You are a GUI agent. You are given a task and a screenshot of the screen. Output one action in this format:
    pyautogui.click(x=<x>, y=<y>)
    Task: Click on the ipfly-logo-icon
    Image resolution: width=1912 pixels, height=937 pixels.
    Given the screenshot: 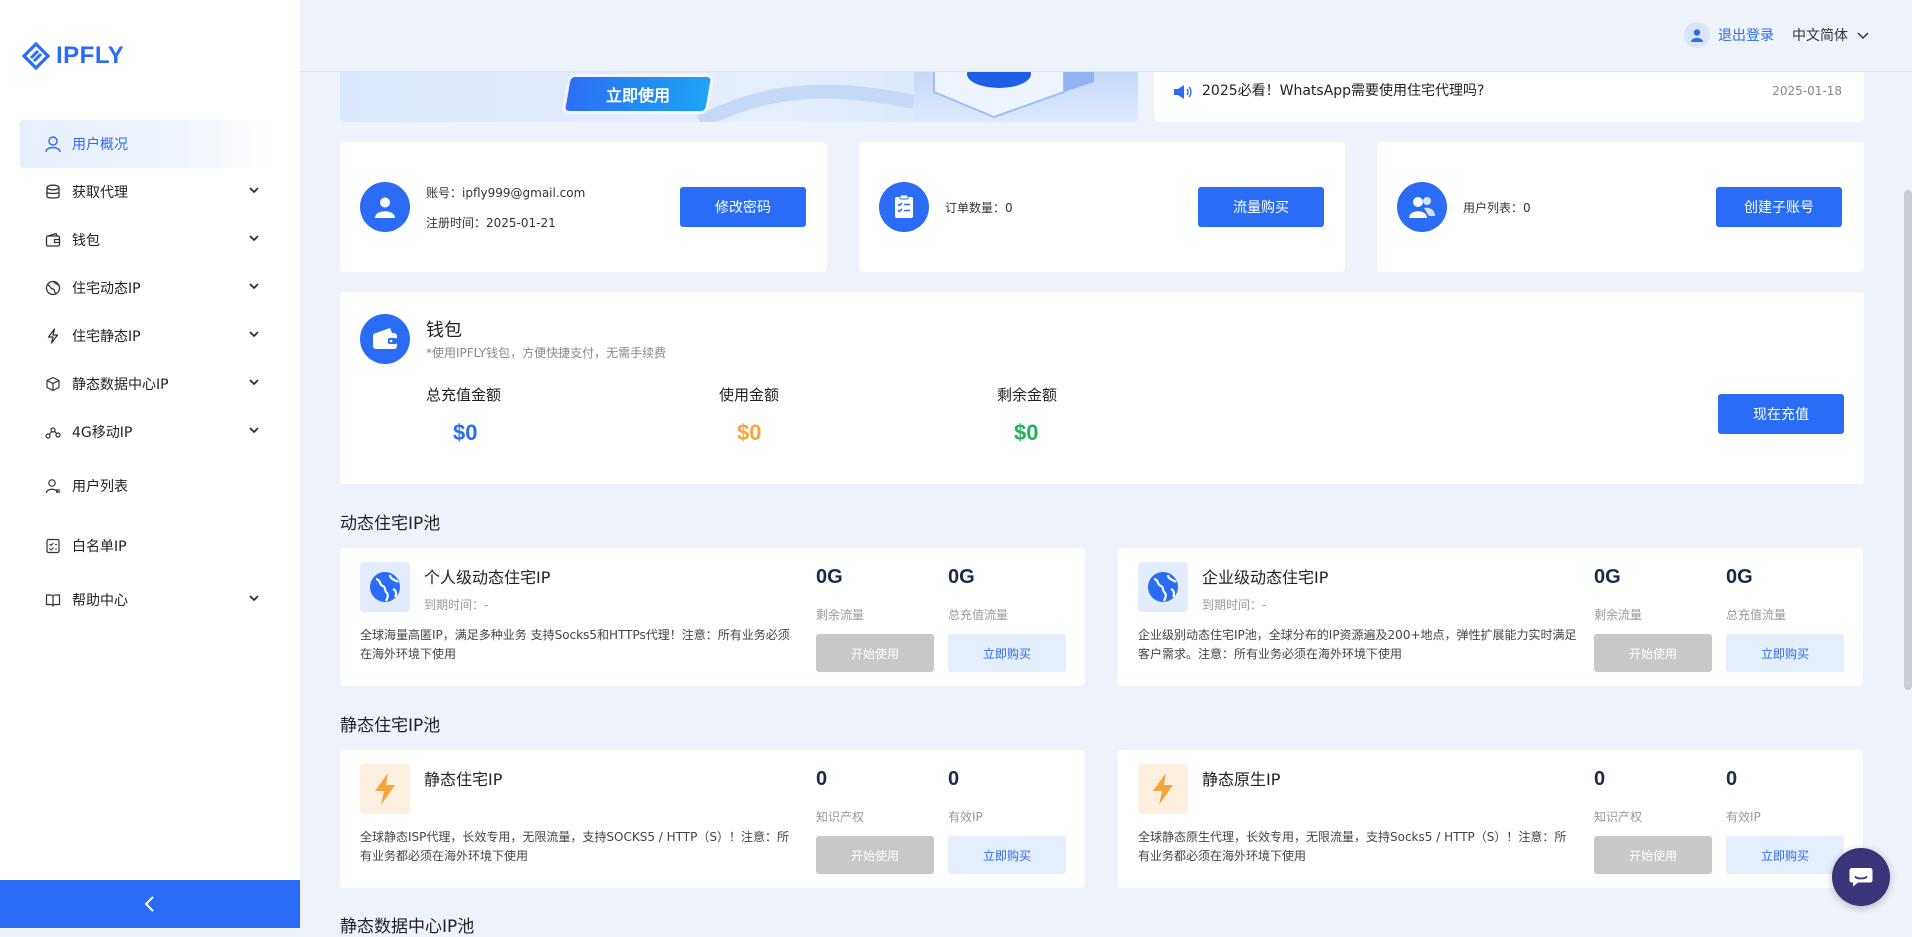 What is the action you would take?
    pyautogui.click(x=36, y=56)
    